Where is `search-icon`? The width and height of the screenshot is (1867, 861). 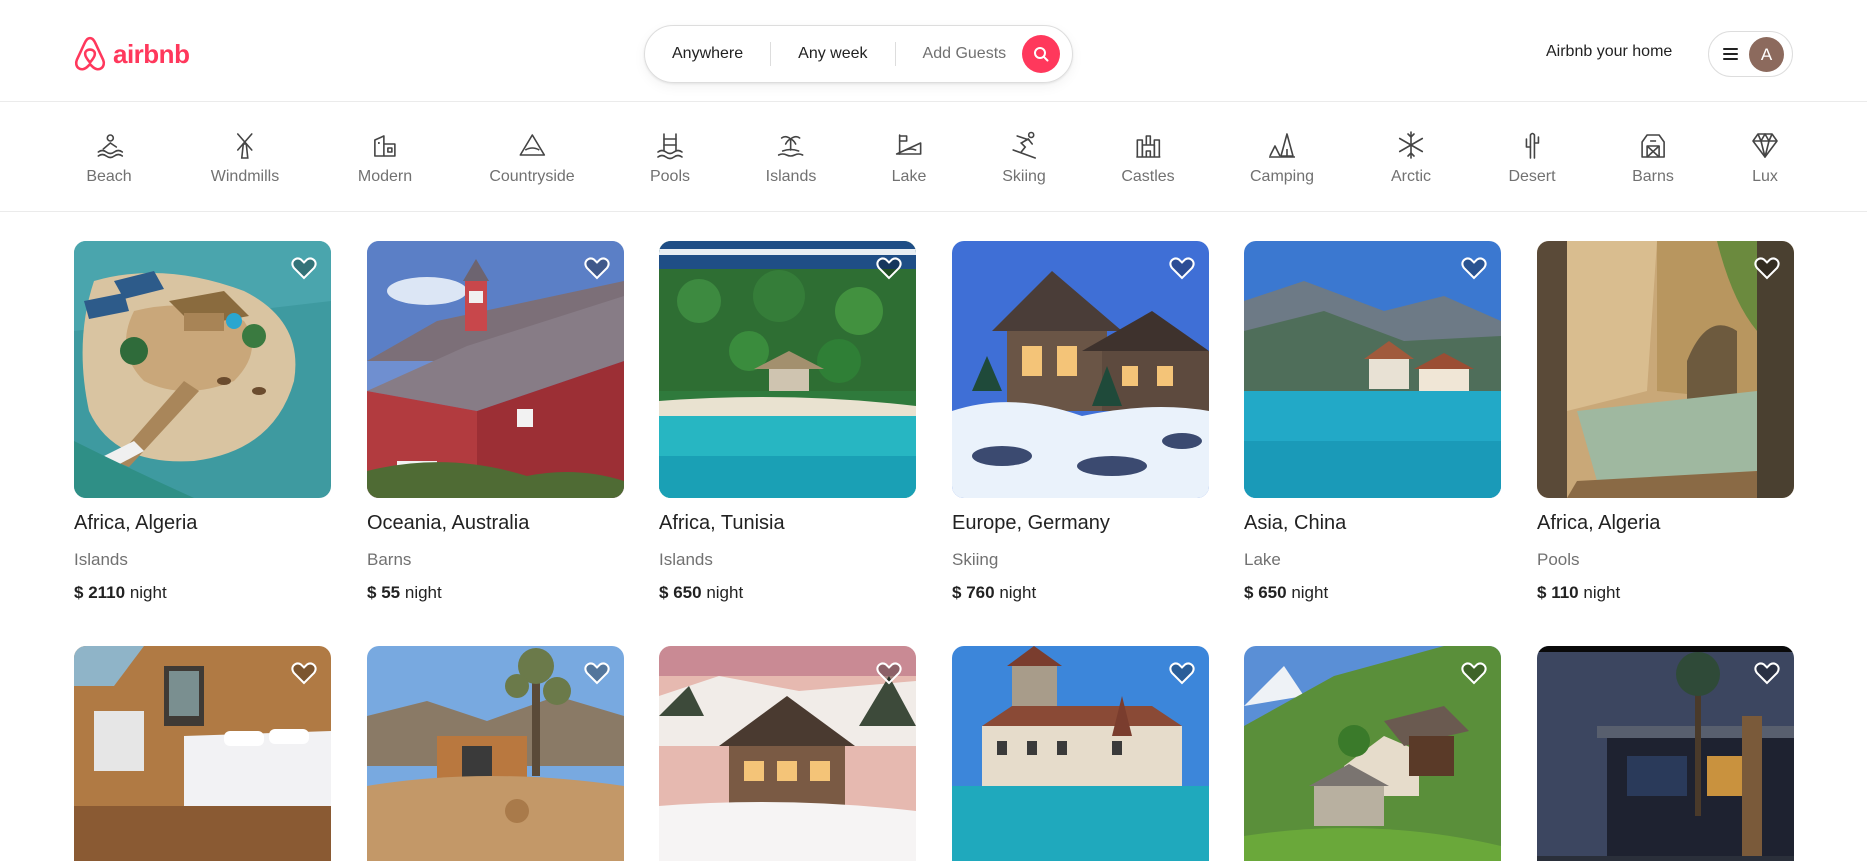 search-icon is located at coordinates (1041, 54).